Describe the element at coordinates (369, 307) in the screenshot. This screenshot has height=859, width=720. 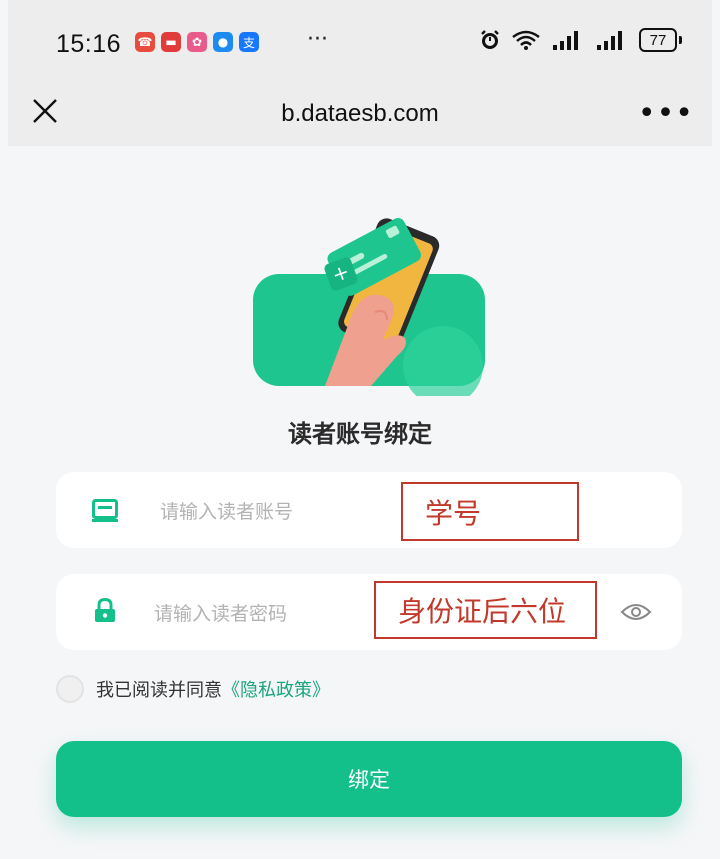
I see `hand-phone-illustration: +` at that location.